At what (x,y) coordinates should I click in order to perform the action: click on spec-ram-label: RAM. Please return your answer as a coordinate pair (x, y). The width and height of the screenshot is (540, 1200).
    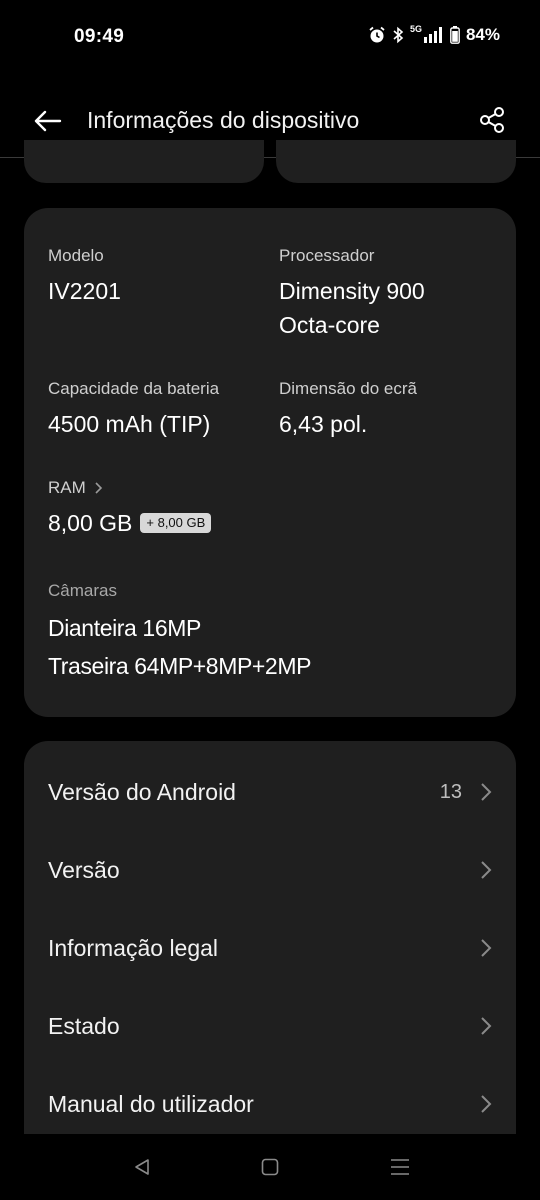
    Looking at the image, I should click on (67, 487).